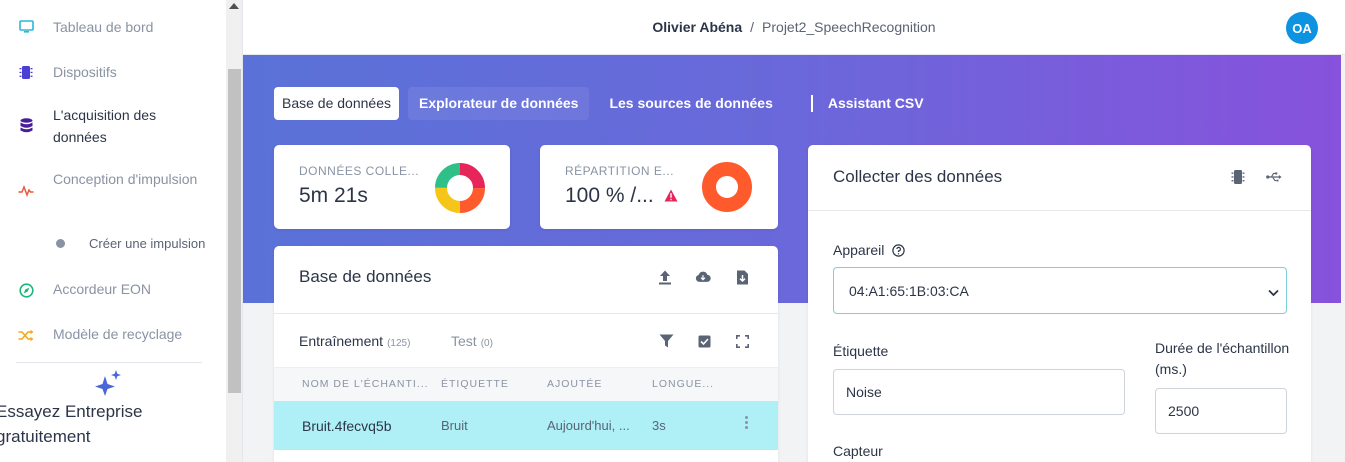 The height and width of the screenshot is (462, 1345). I want to click on chip-icon, so click(26, 72).